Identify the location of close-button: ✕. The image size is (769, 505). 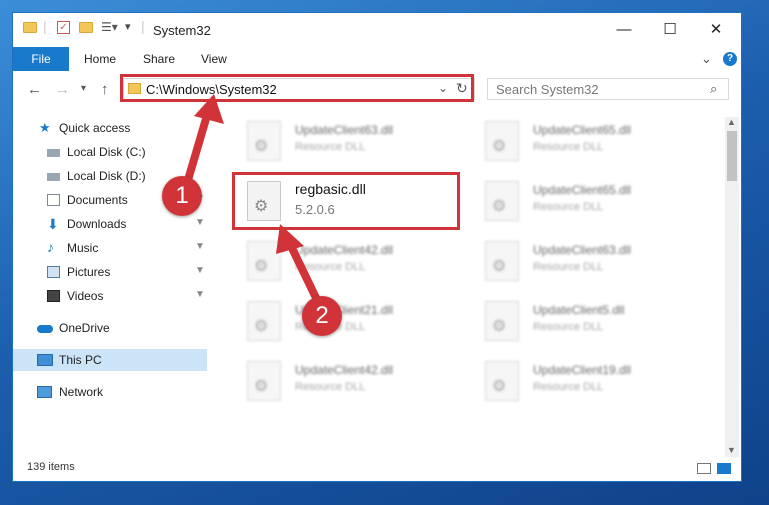
(716, 30).